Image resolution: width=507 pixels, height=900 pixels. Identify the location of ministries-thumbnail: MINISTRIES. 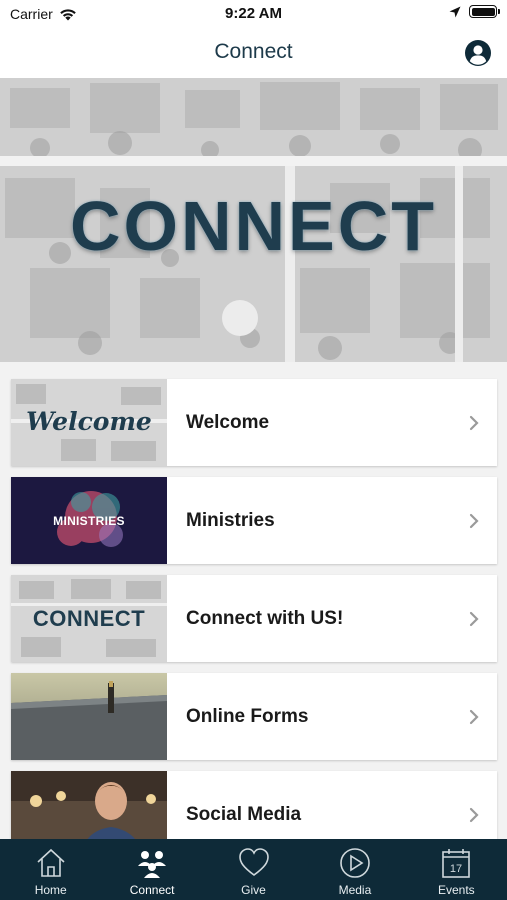
(89, 520).